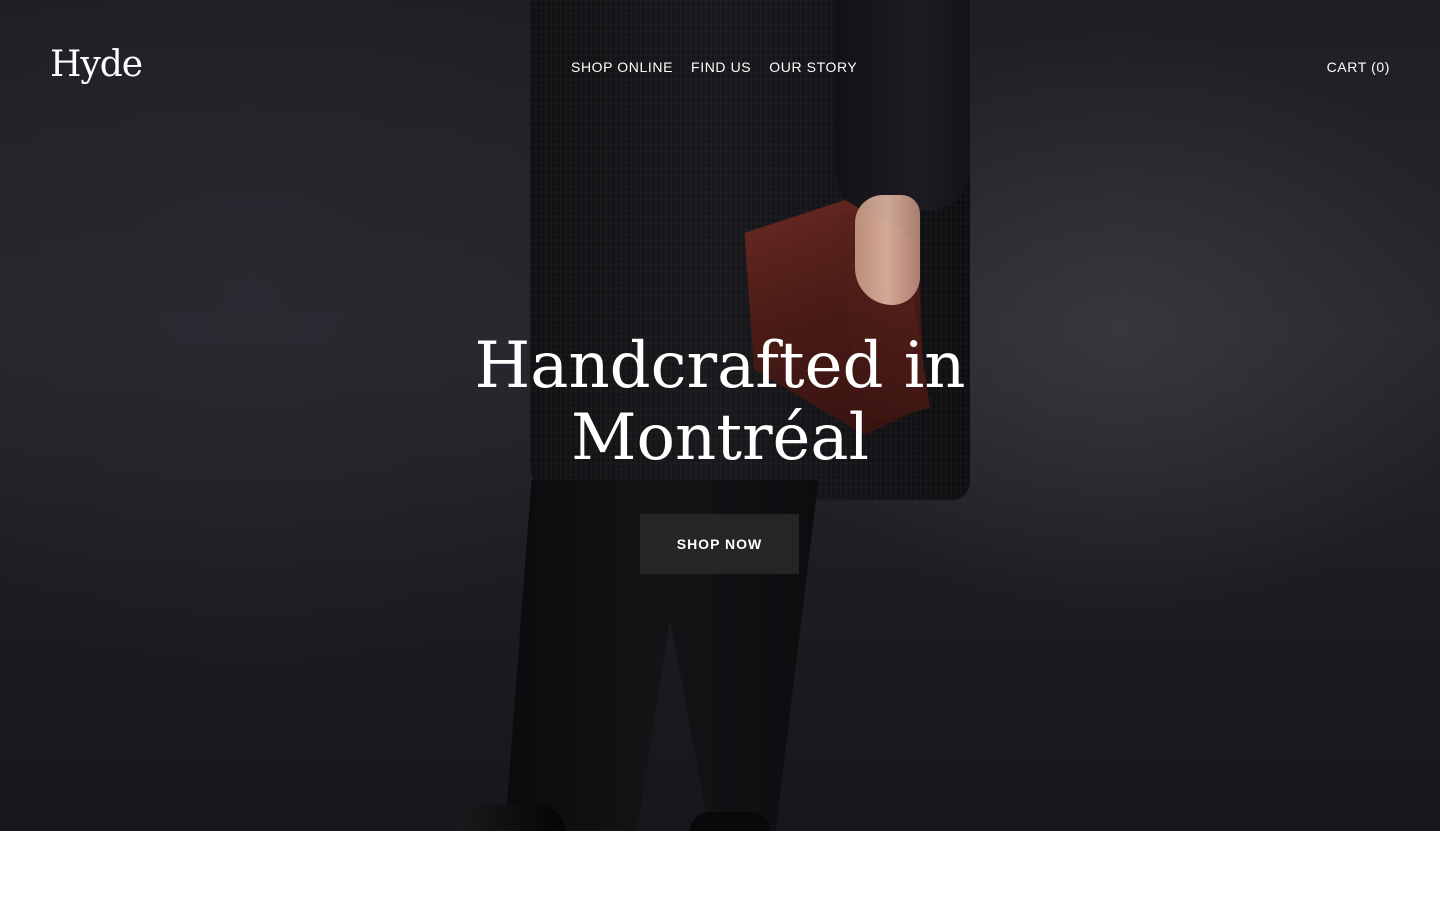  I want to click on hero-headline-line1: Handcrafted in, so click(720, 366).